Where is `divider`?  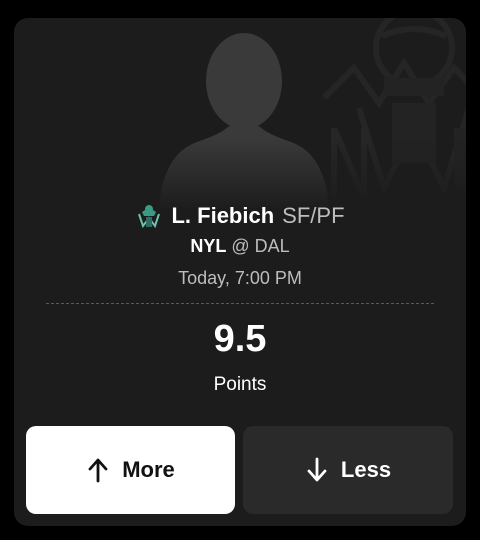 divider is located at coordinates (240, 303).